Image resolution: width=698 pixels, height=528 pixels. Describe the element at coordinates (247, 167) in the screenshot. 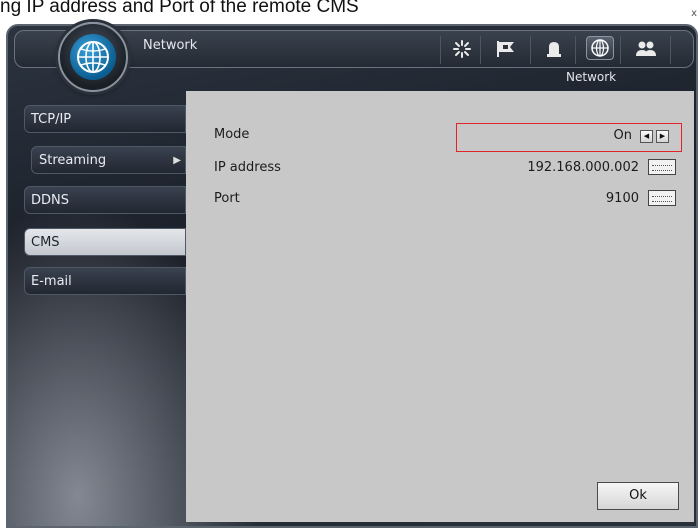

I see `ip-address-label: IP address` at that location.